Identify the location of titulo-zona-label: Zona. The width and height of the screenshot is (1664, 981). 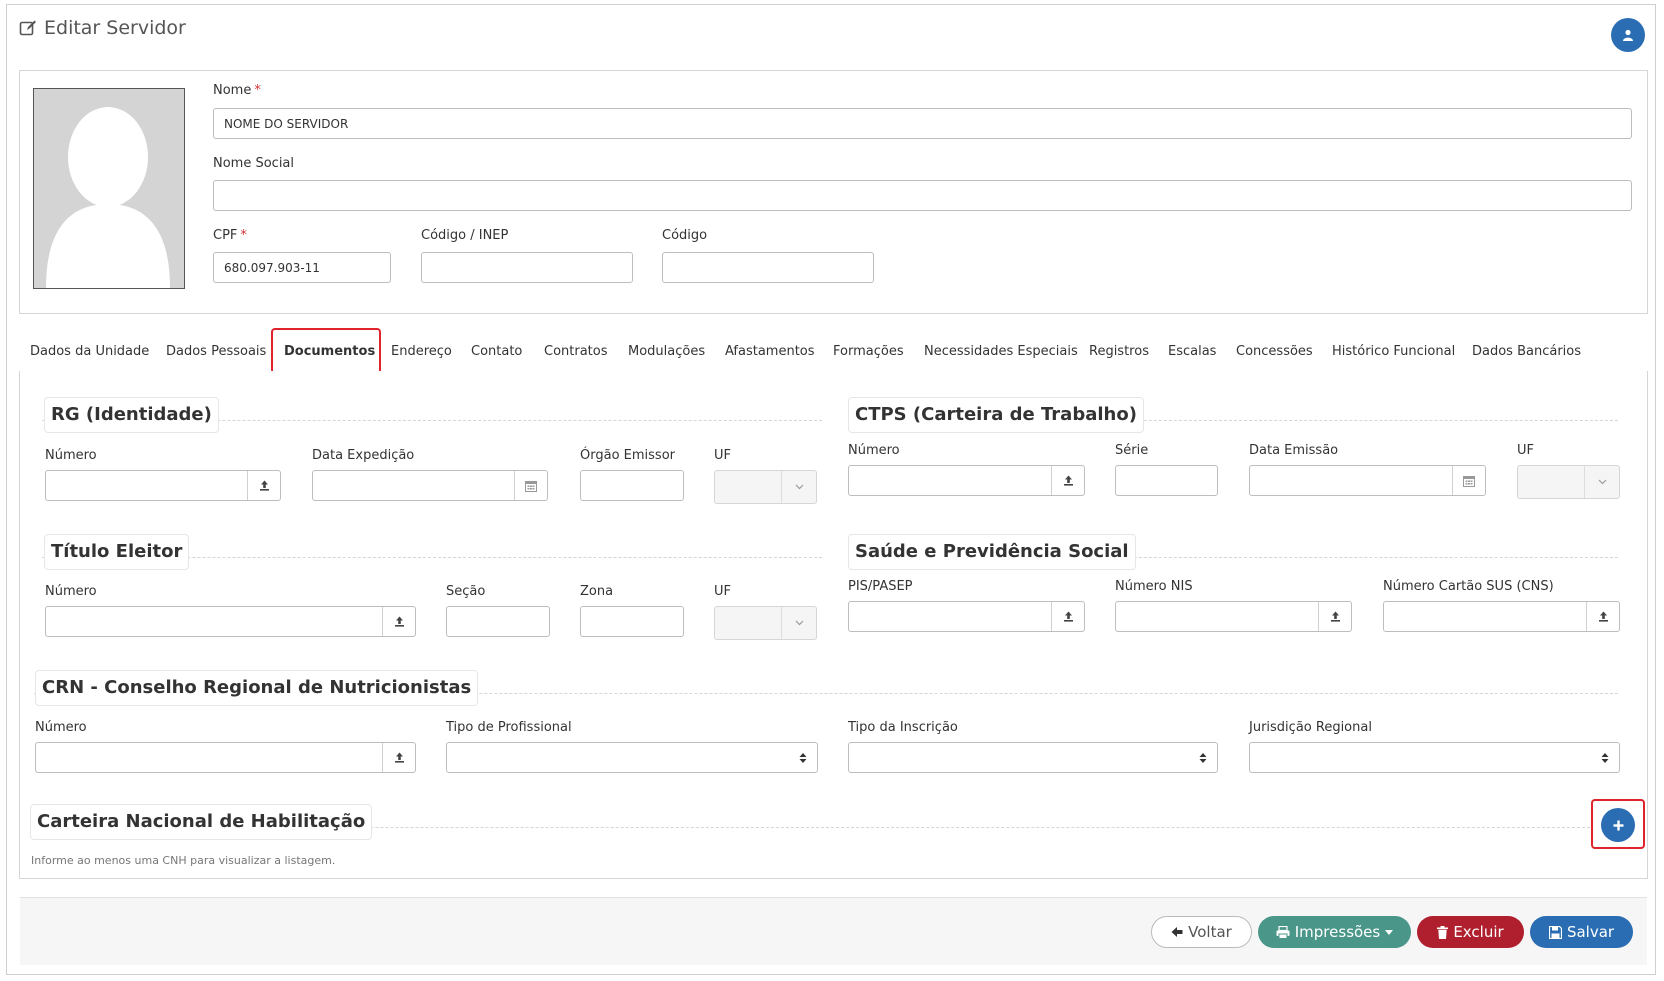
(597, 591).